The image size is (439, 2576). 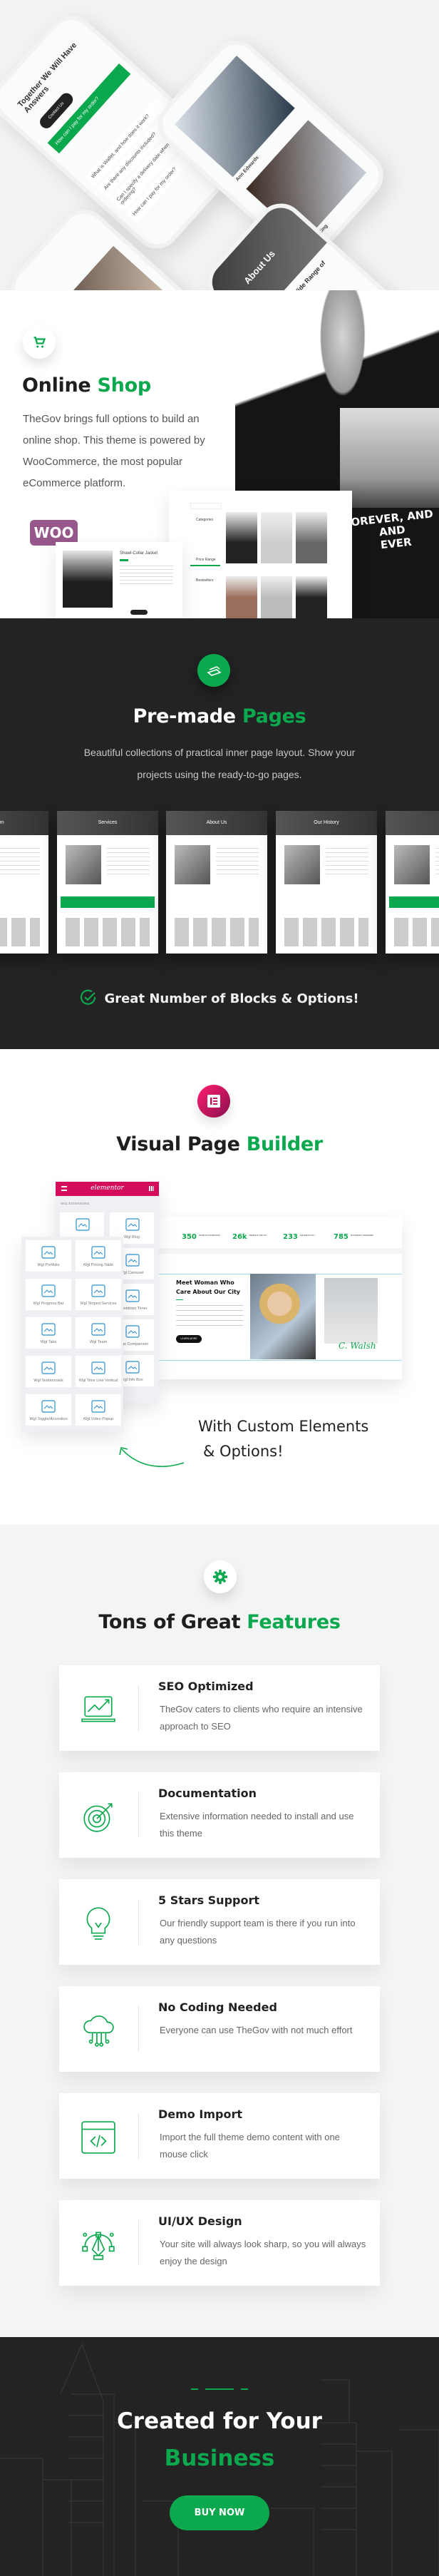 What do you see at coordinates (219, 2512) in the screenshot?
I see `buy-now-button: BUY NOW` at bounding box center [219, 2512].